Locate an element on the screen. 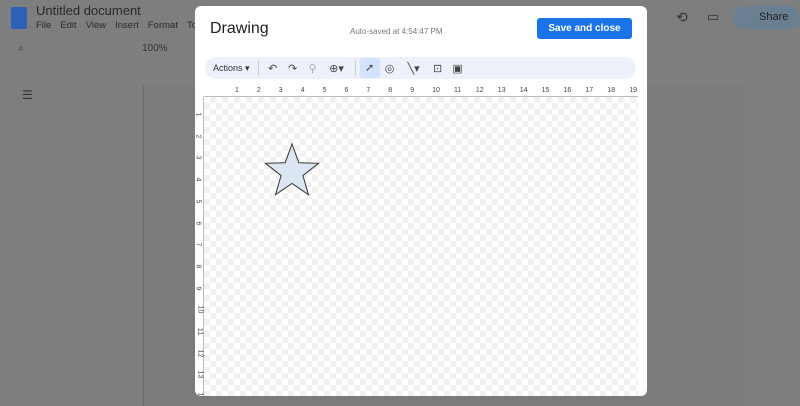 This screenshot has height=406, width=800. autosave-status: Auto-saved at 4:54:47 PM is located at coordinates (396, 31).